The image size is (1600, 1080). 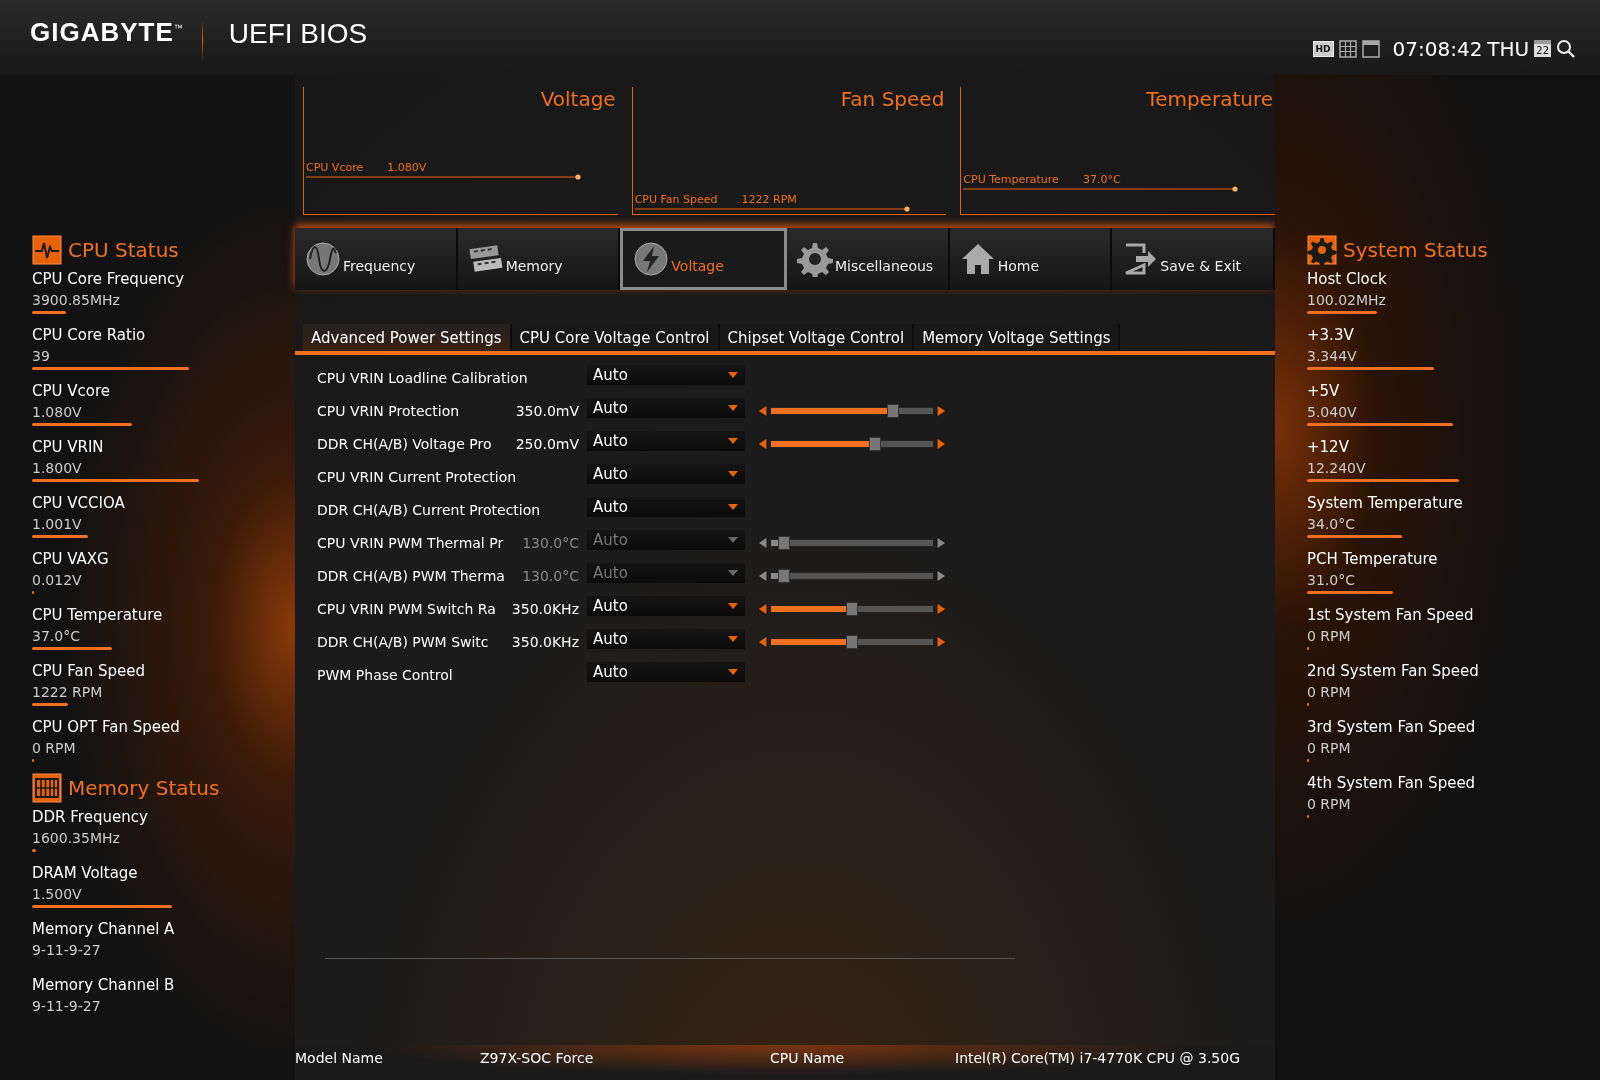 I want to click on status-value: 1222 RPM, so click(x=68, y=692).